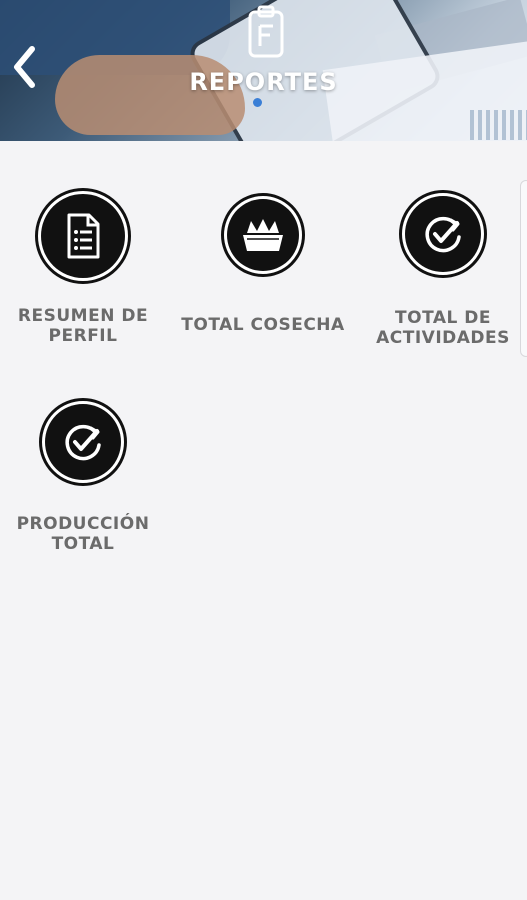  What do you see at coordinates (257, 102) in the screenshot?
I see `page-indicator-dot` at bounding box center [257, 102].